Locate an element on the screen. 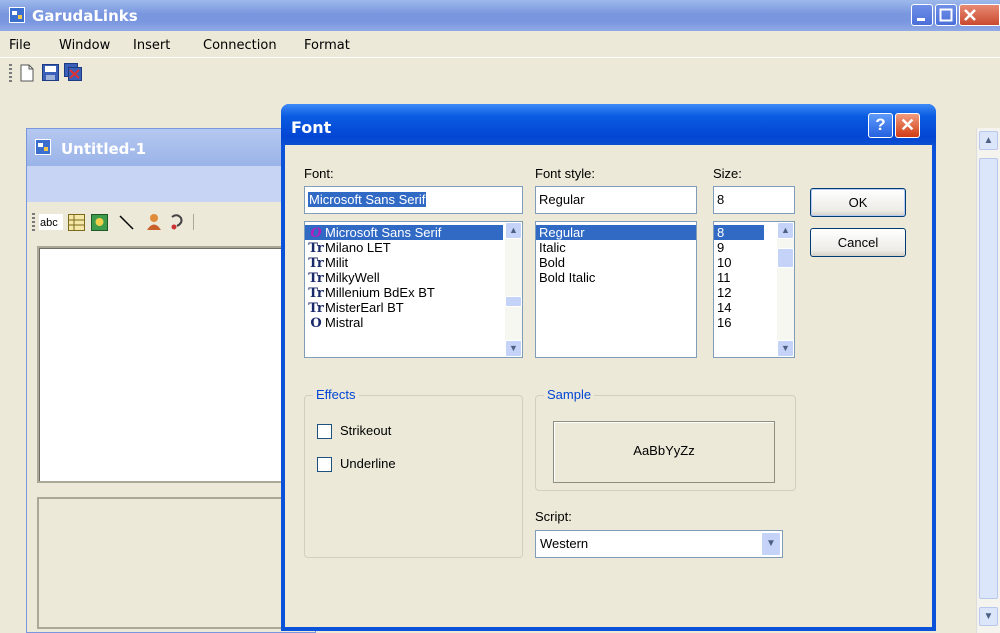 The width and height of the screenshot is (1000, 633). font-list-item: TrMillenium BdEx BT is located at coordinates (404, 293).